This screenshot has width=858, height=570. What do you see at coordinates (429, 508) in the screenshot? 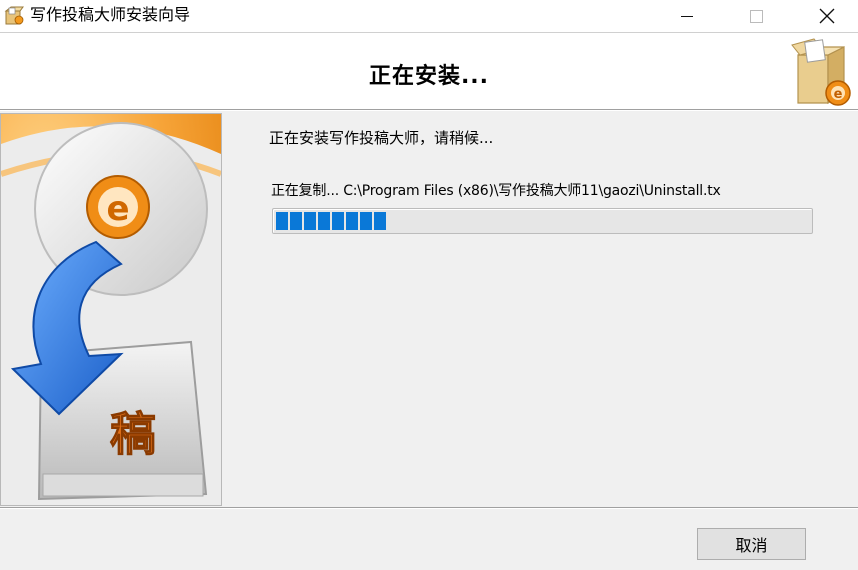
I see `footer-separator` at bounding box center [429, 508].